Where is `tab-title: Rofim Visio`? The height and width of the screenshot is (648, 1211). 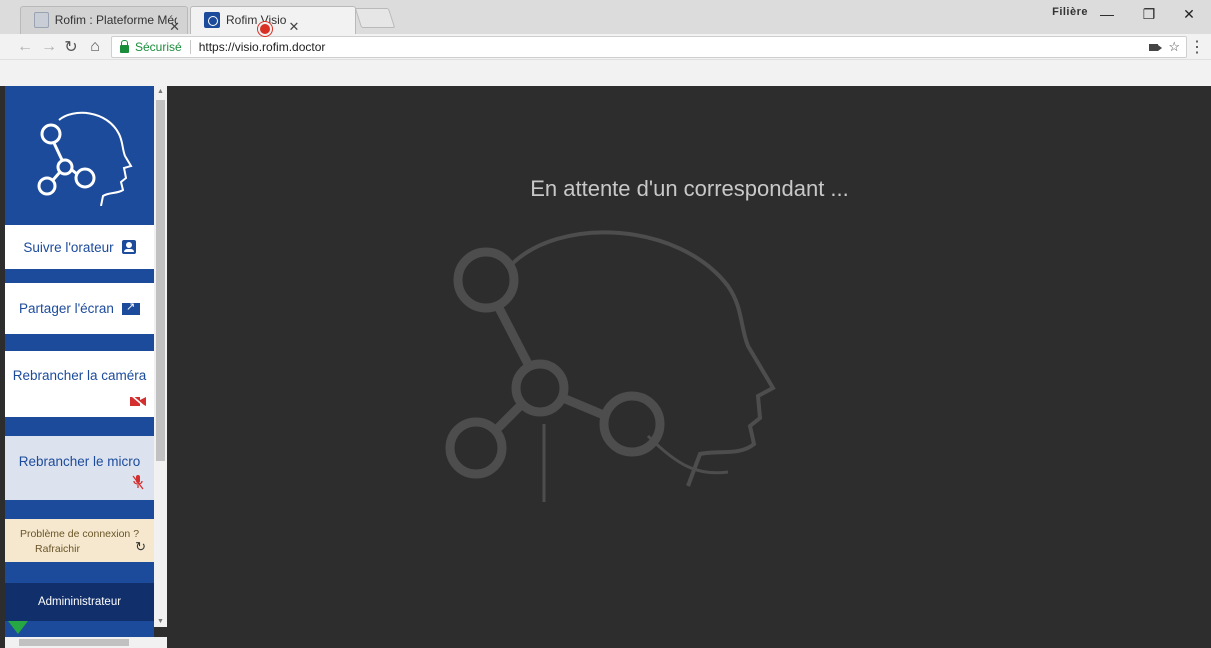 tab-title: Rofim Visio is located at coordinates (256, 20).